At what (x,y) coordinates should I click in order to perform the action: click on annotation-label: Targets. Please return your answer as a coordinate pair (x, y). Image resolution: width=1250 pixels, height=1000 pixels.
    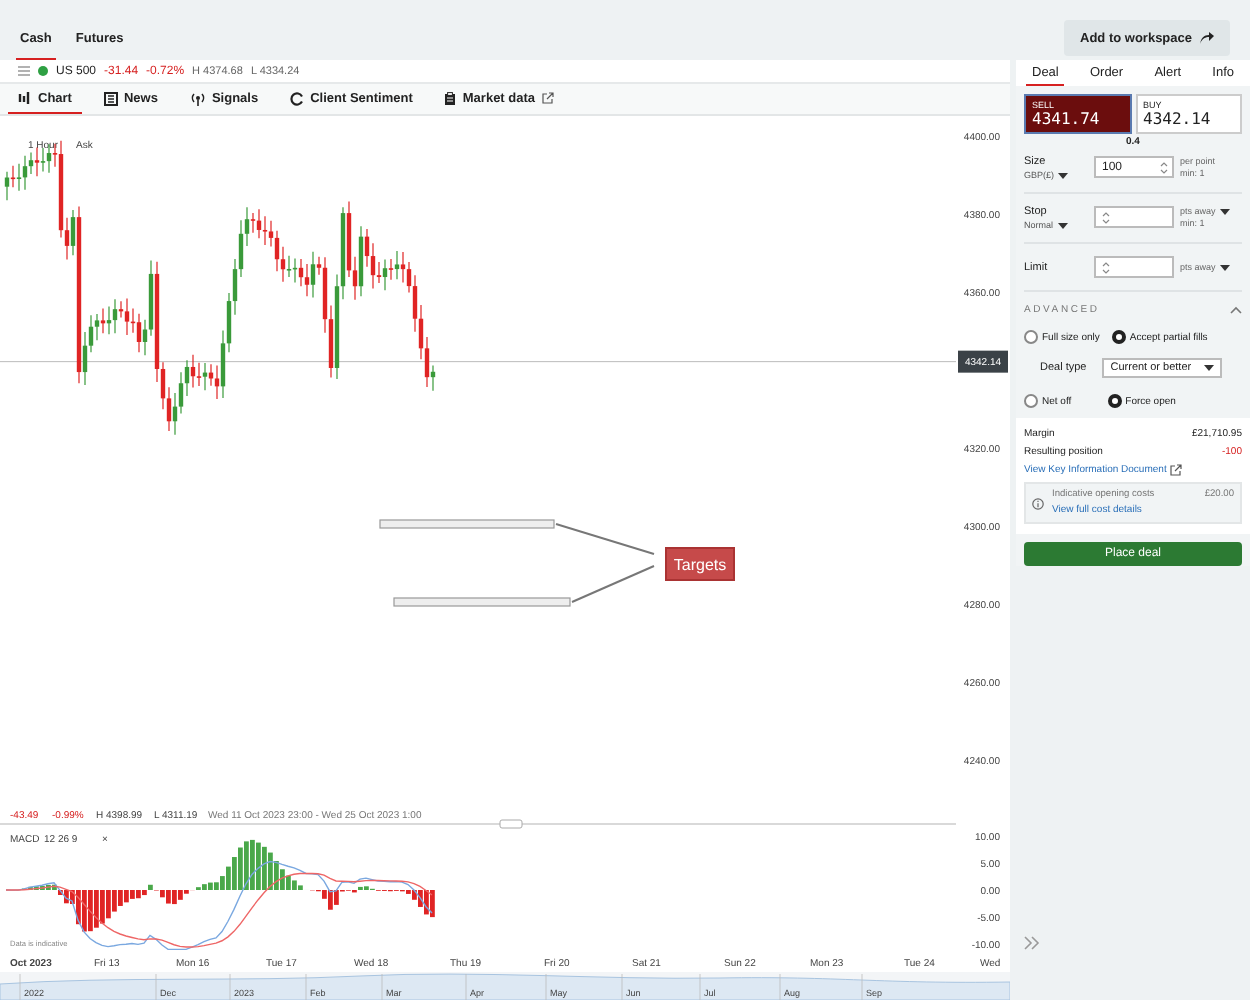
    Looking at the image, I should click on (700, 564).